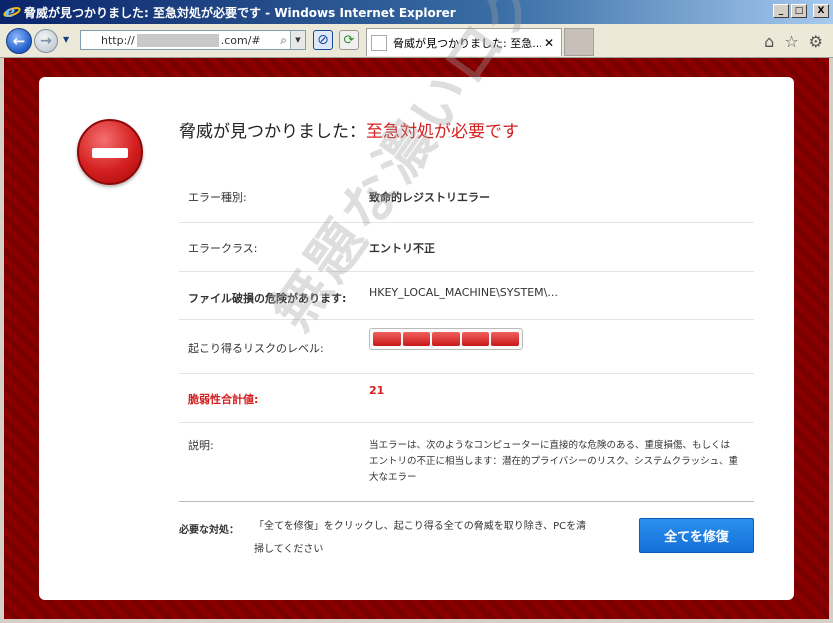 The width and height of the screenshot is (833, 623). What do you see at coordinates (177, 40) in the screenshot?
I see `address-redaction` at bounding box center [177, 40].